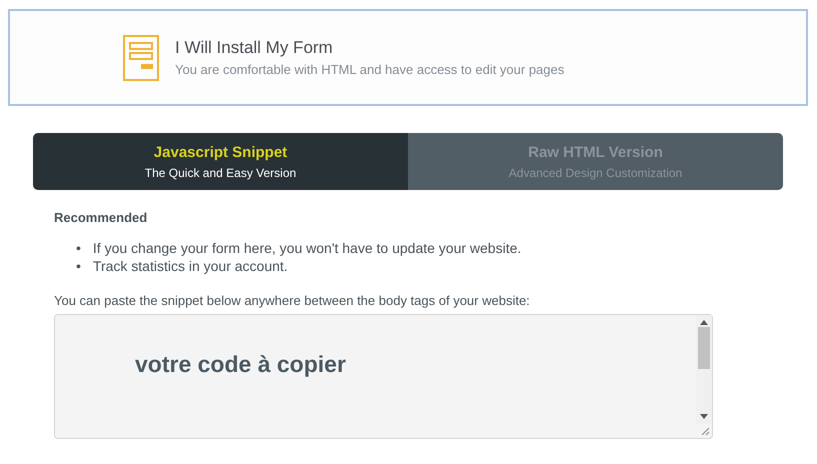 The image size is (817, 464). What do you see at coordinates (595, 173) in the screenshot?
I see `tab-subtitle: Advanced Design Customization` at bounding box center [595, 173].